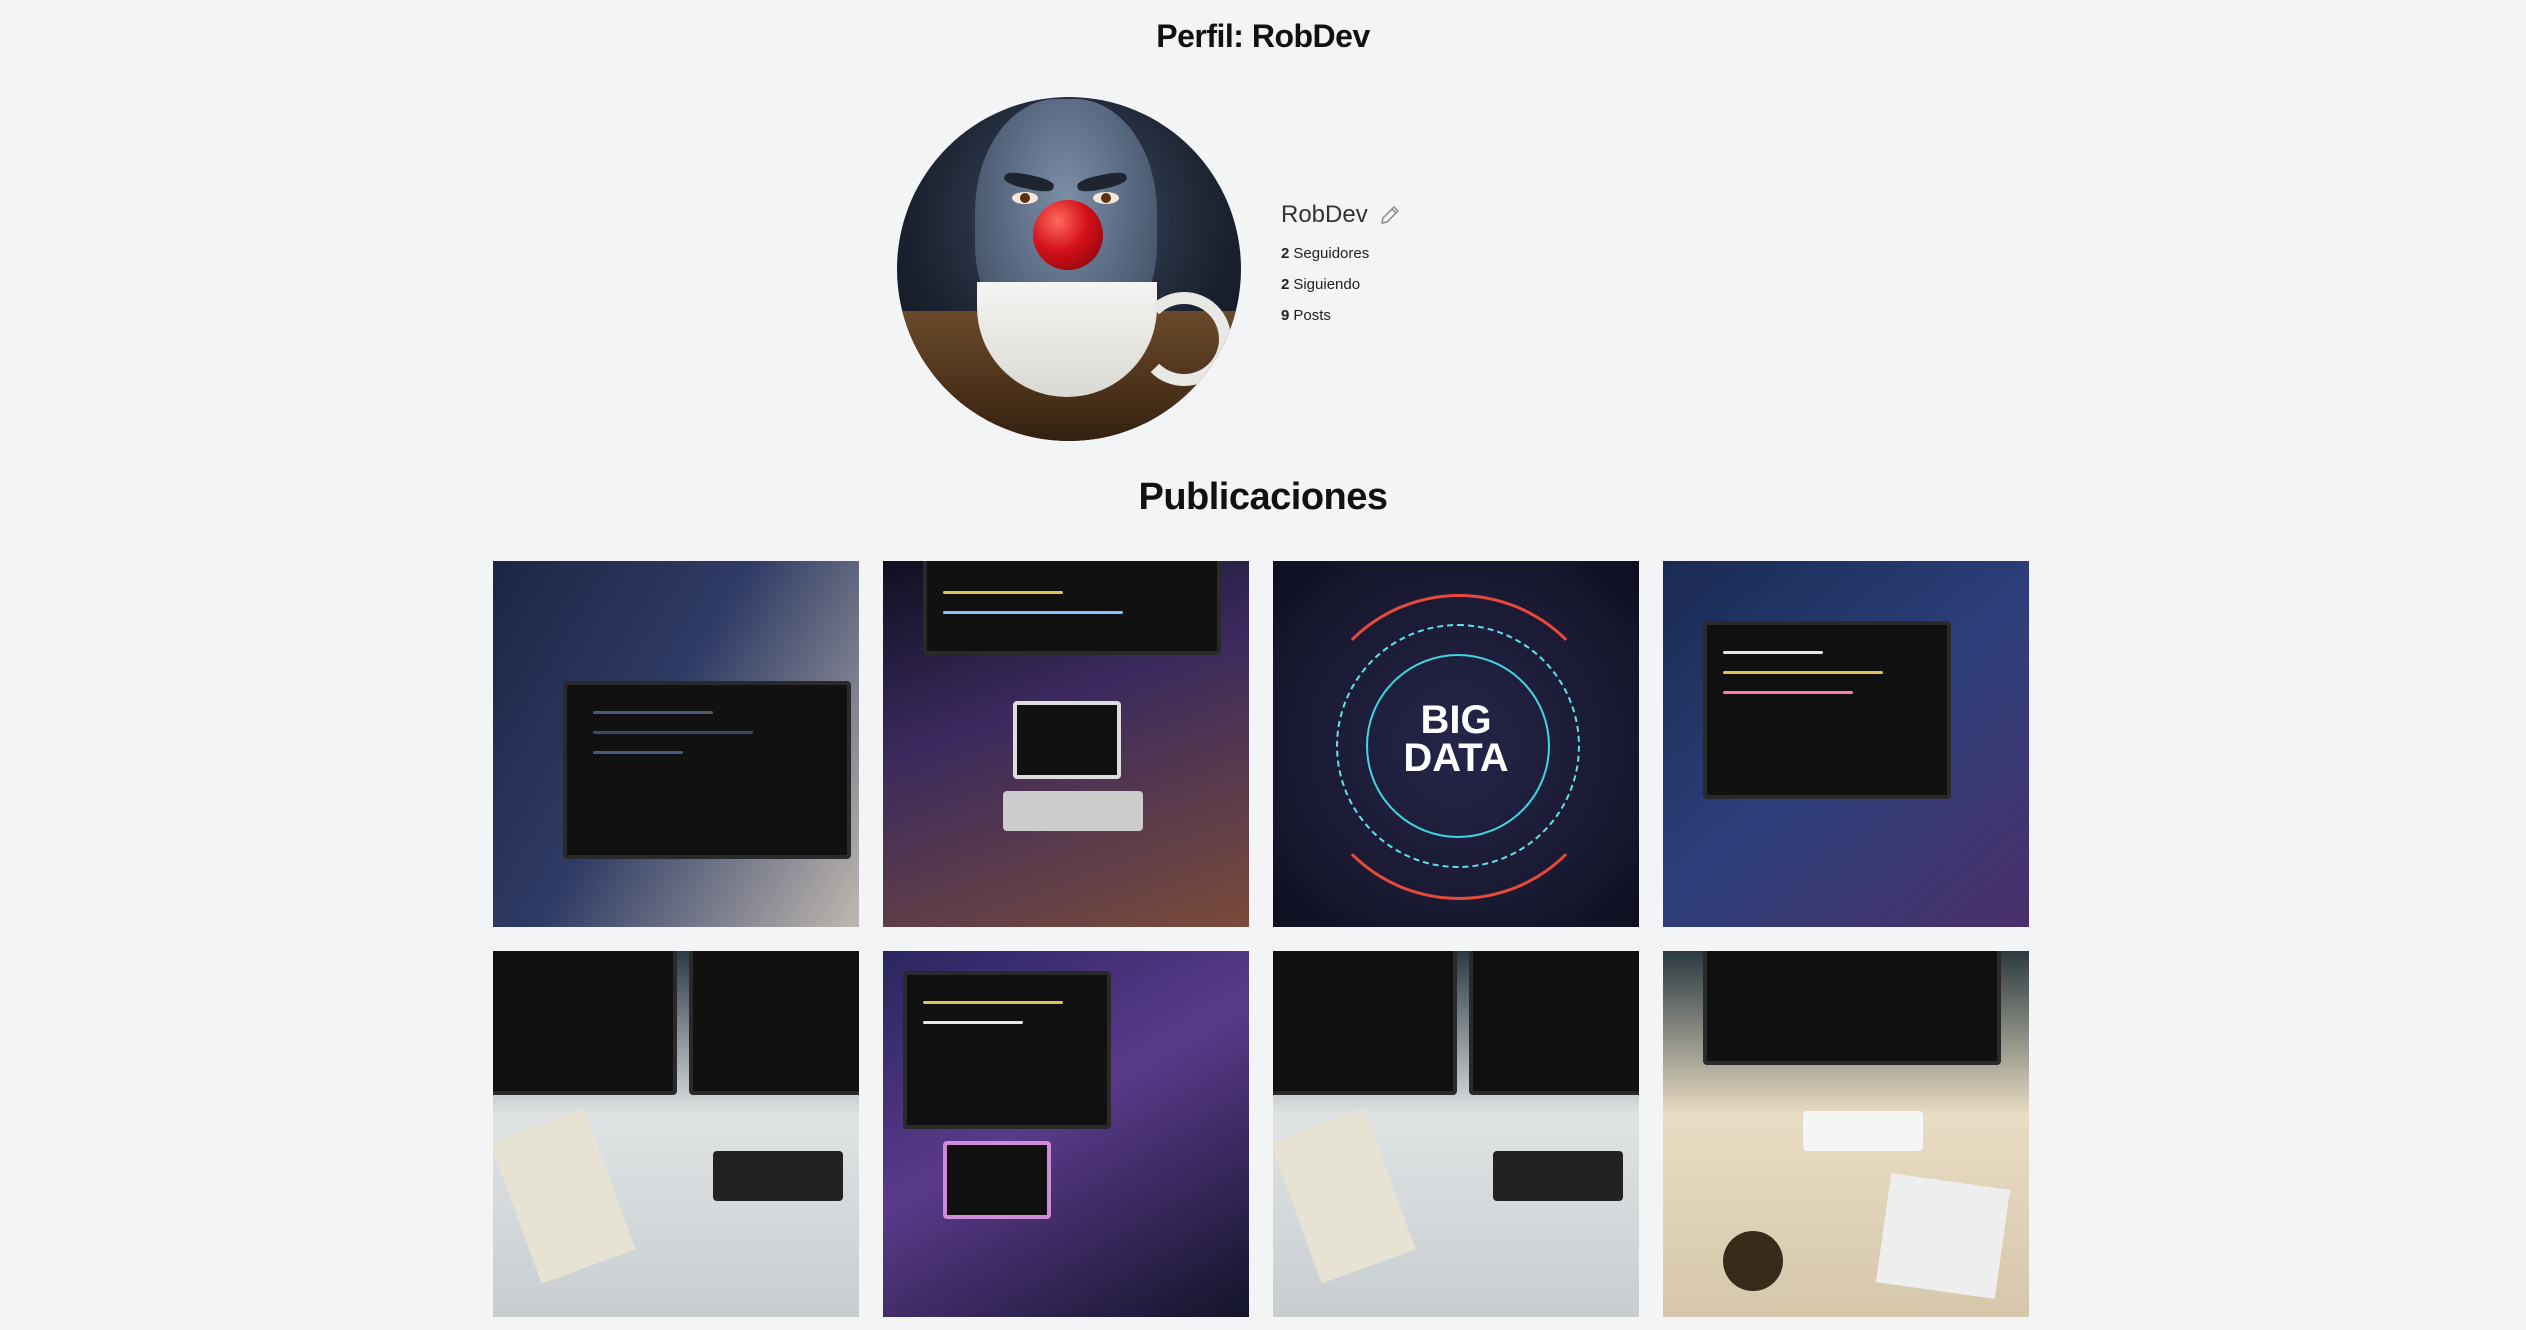 The height and width of the screenshot is (1330, 2526). Describe the element at coordinates (1341, 315) in the screenshot. I see `stat-posts: 9 Posts` at that location.